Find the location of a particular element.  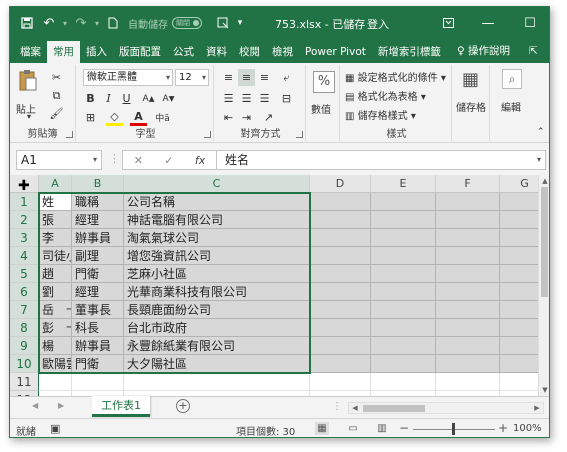

cell-a2: 張 三 is located at coordinates (55, 220).